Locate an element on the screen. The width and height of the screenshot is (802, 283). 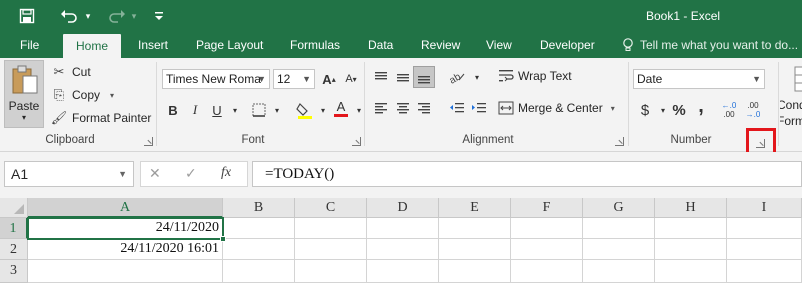
formula-input: =TODAY() is located at coordinates (527, 174).